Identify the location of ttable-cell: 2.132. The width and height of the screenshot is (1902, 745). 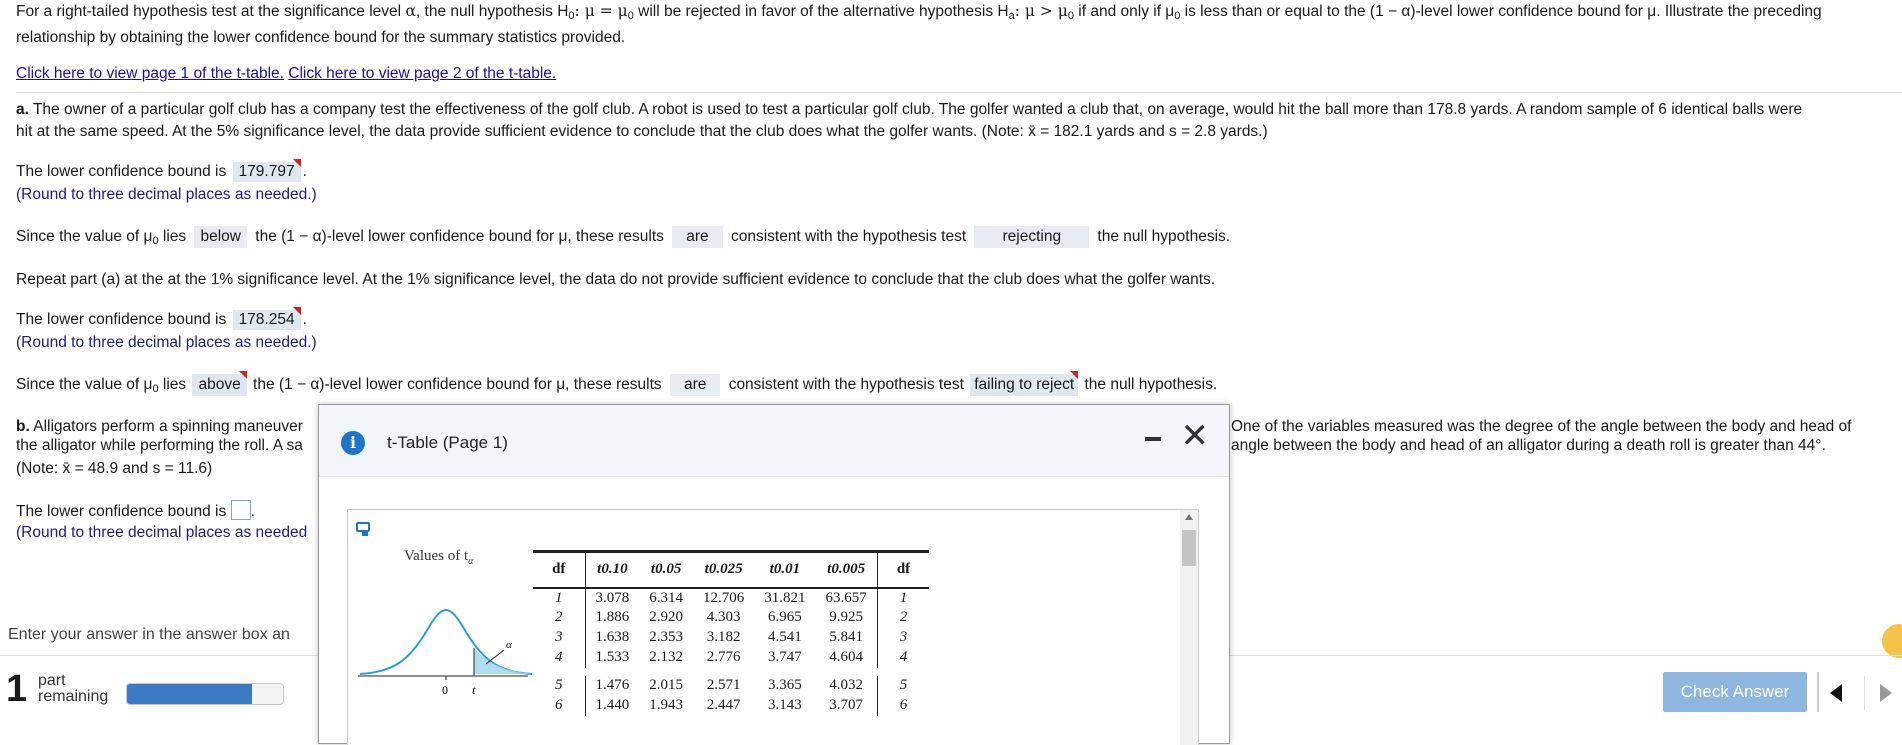
(666, 657).